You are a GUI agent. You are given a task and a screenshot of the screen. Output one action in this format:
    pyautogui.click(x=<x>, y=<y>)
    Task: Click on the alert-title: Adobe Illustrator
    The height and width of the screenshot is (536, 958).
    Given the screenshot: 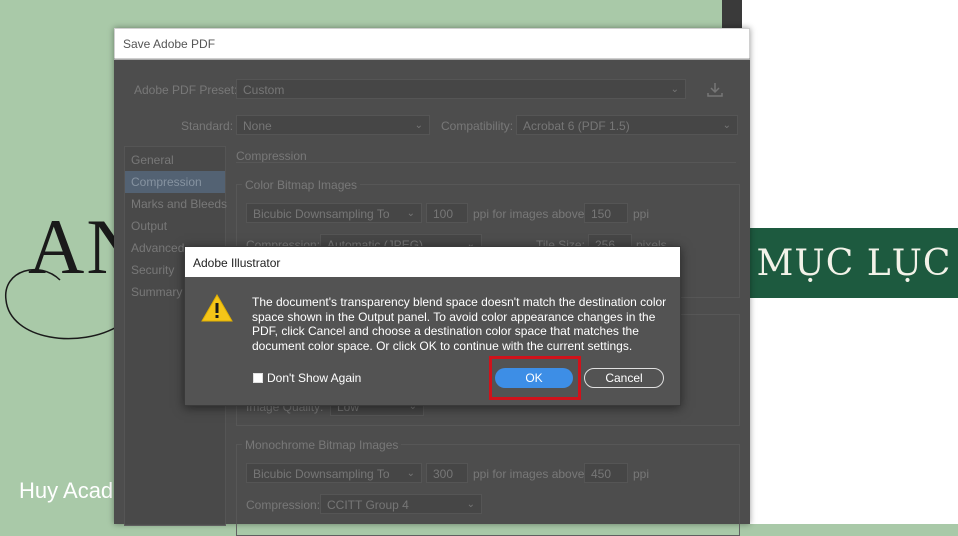 What is the action you would take?
    pyautogui.click(x=237, y=263)
    